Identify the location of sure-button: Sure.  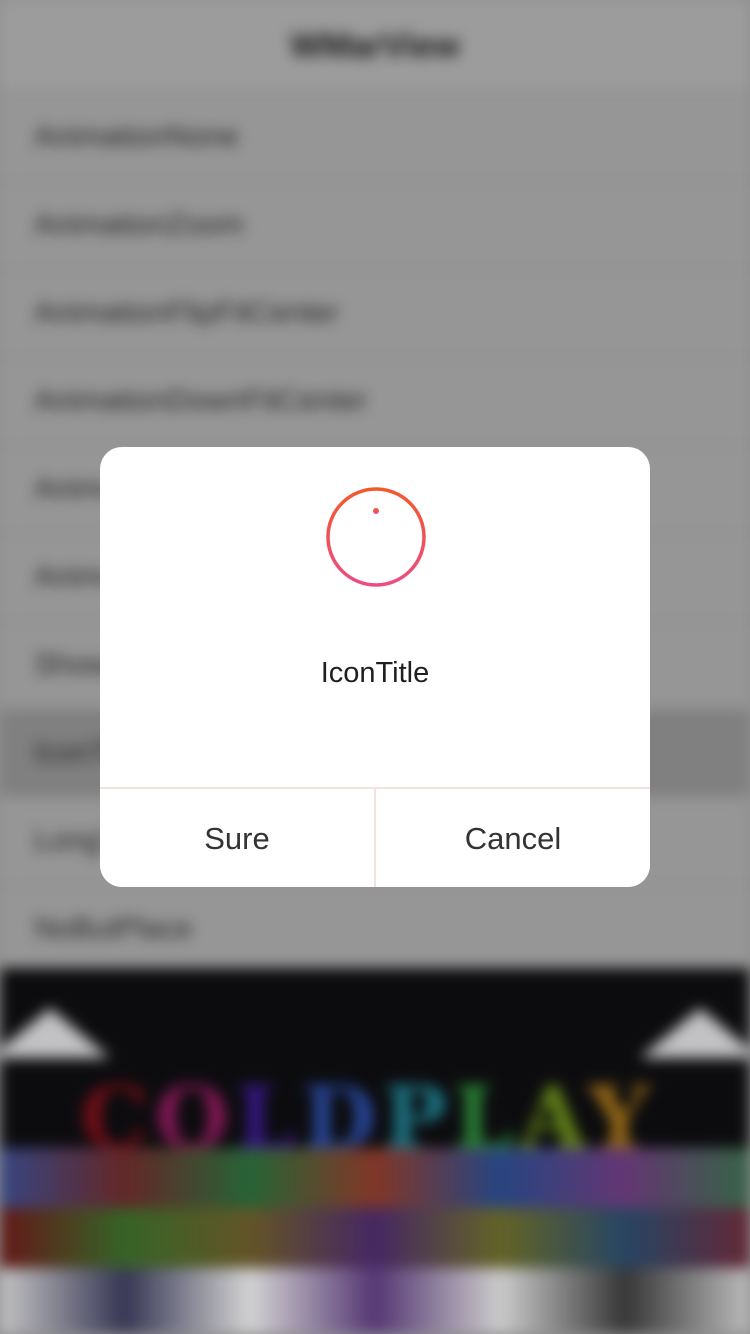
(237, 838).